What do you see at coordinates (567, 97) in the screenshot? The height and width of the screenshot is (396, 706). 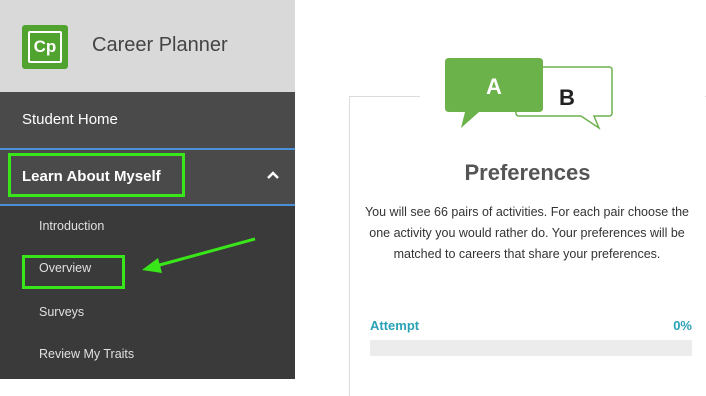 I see `bubble-b-label: B` at bounding box center [567, 97].